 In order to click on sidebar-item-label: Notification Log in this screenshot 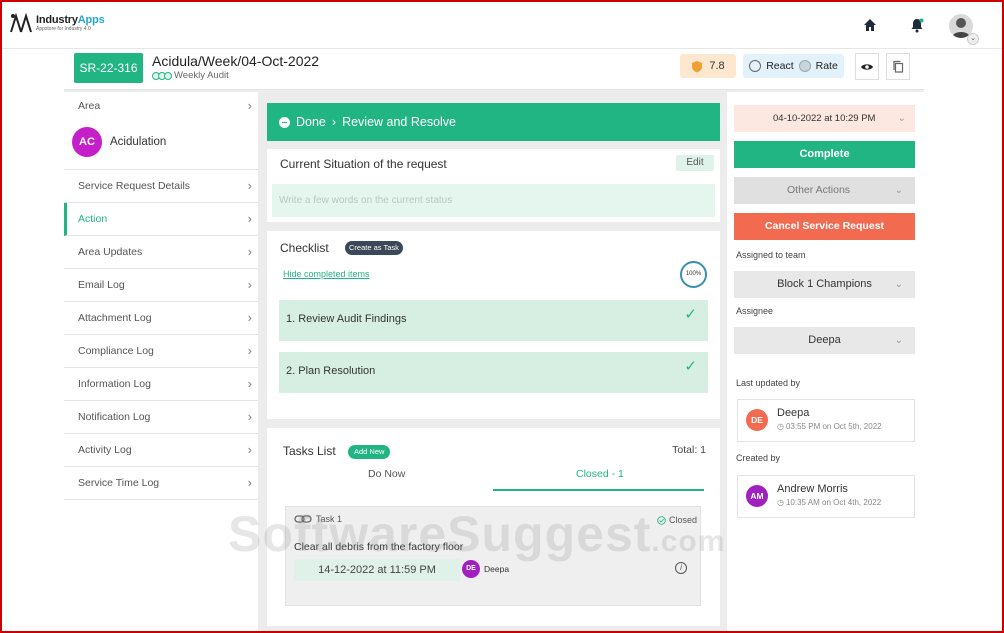, I will do `click(114, 417)`.